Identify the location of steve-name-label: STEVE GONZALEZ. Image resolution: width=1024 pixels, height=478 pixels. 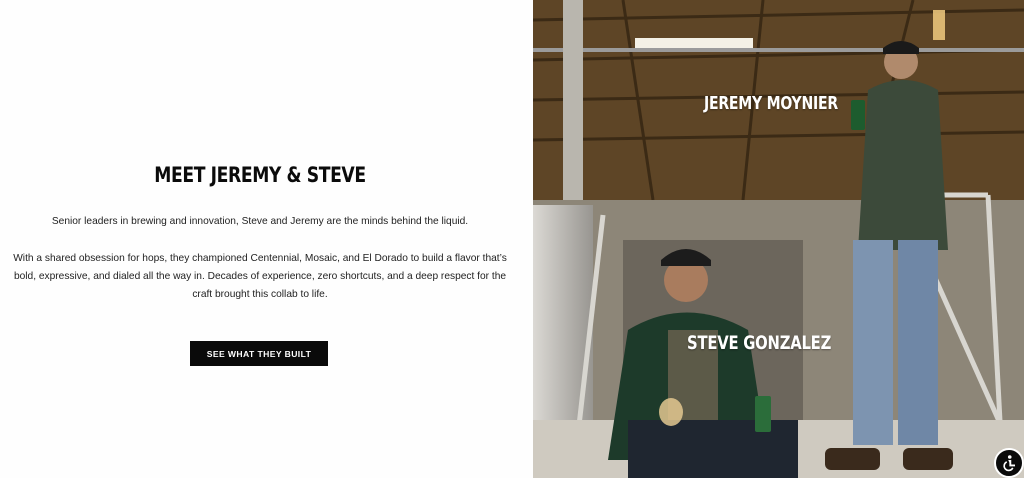
(759, 343).